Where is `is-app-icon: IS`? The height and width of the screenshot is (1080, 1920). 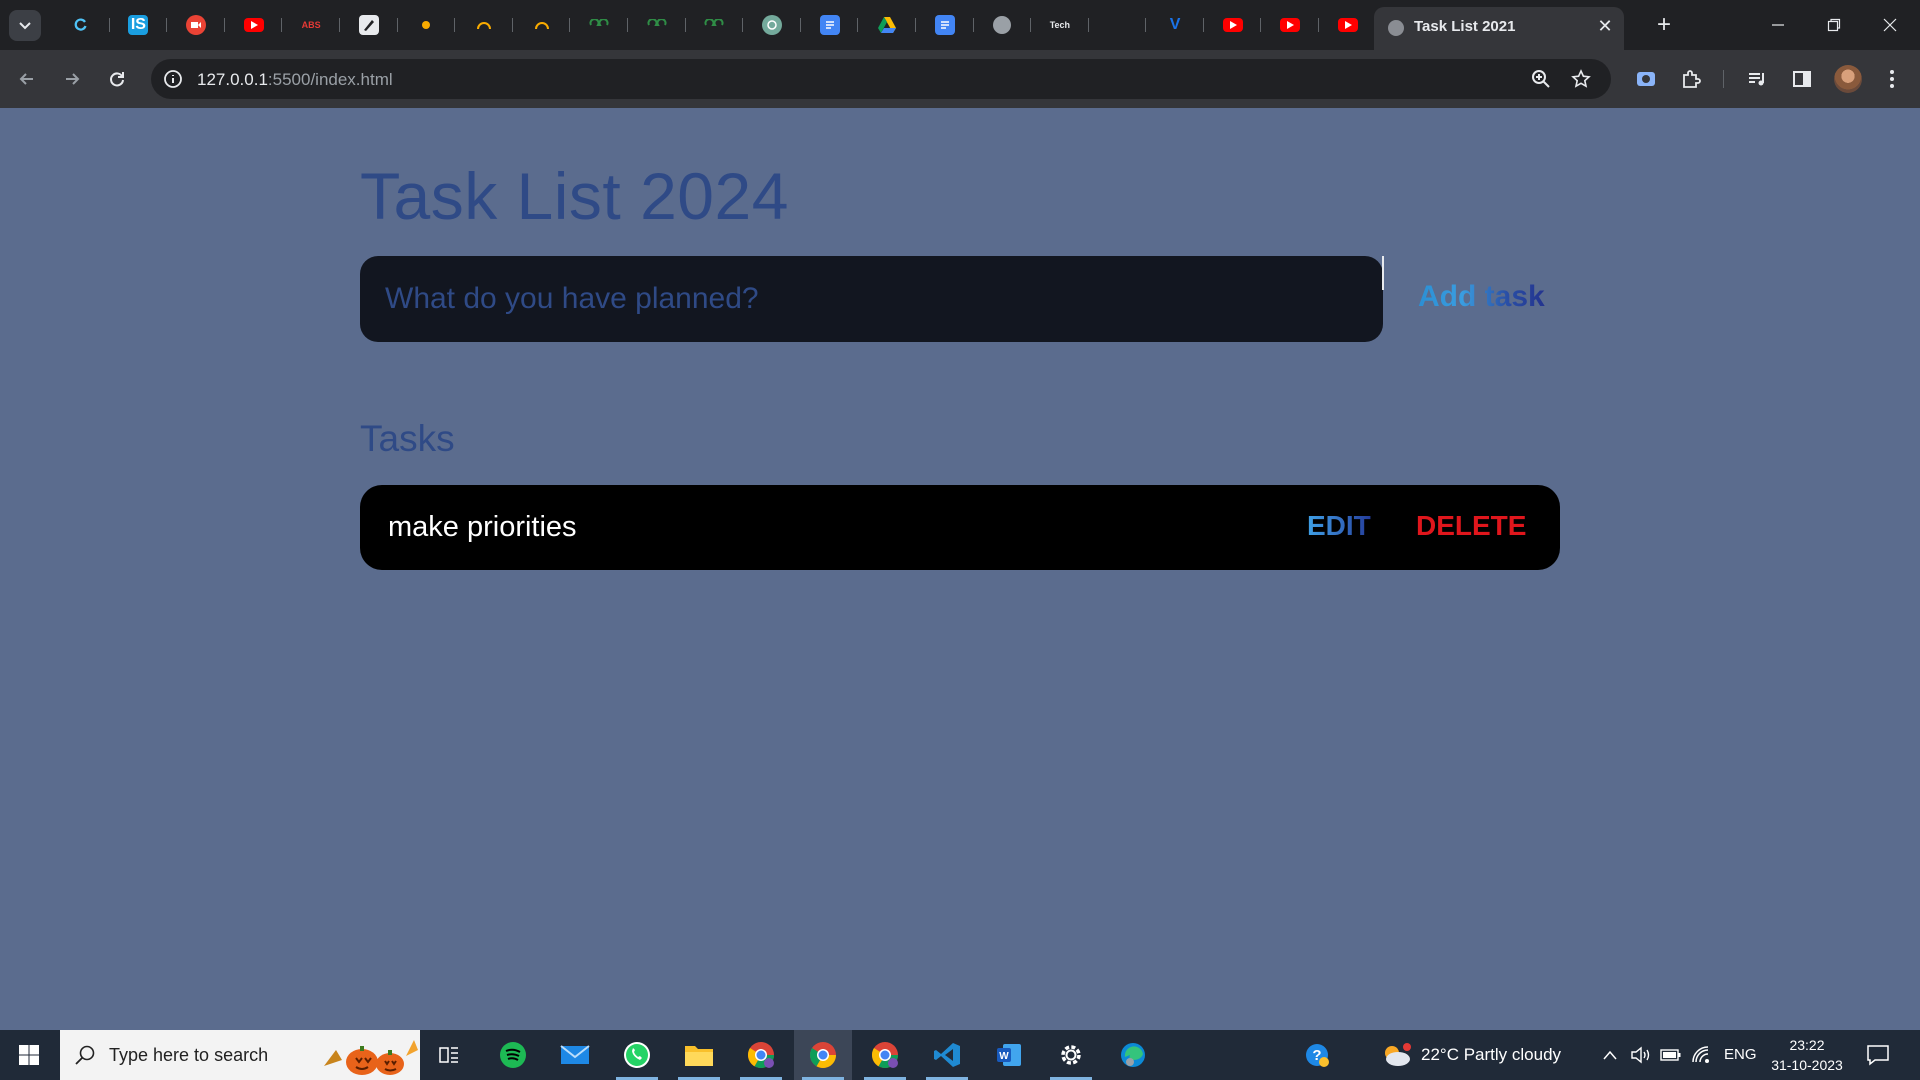 is-app-icon: IS is located at coordinates (138, 25).